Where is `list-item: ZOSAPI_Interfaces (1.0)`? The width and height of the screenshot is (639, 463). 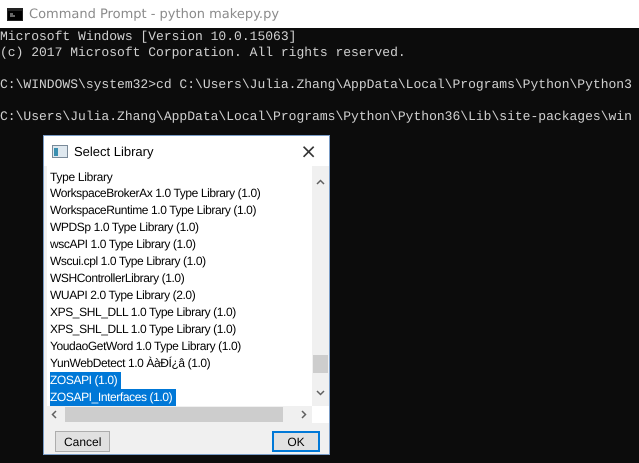
list-item: ZOSAPI_Interfaces (1.0) is located at coordinates (113, 397).